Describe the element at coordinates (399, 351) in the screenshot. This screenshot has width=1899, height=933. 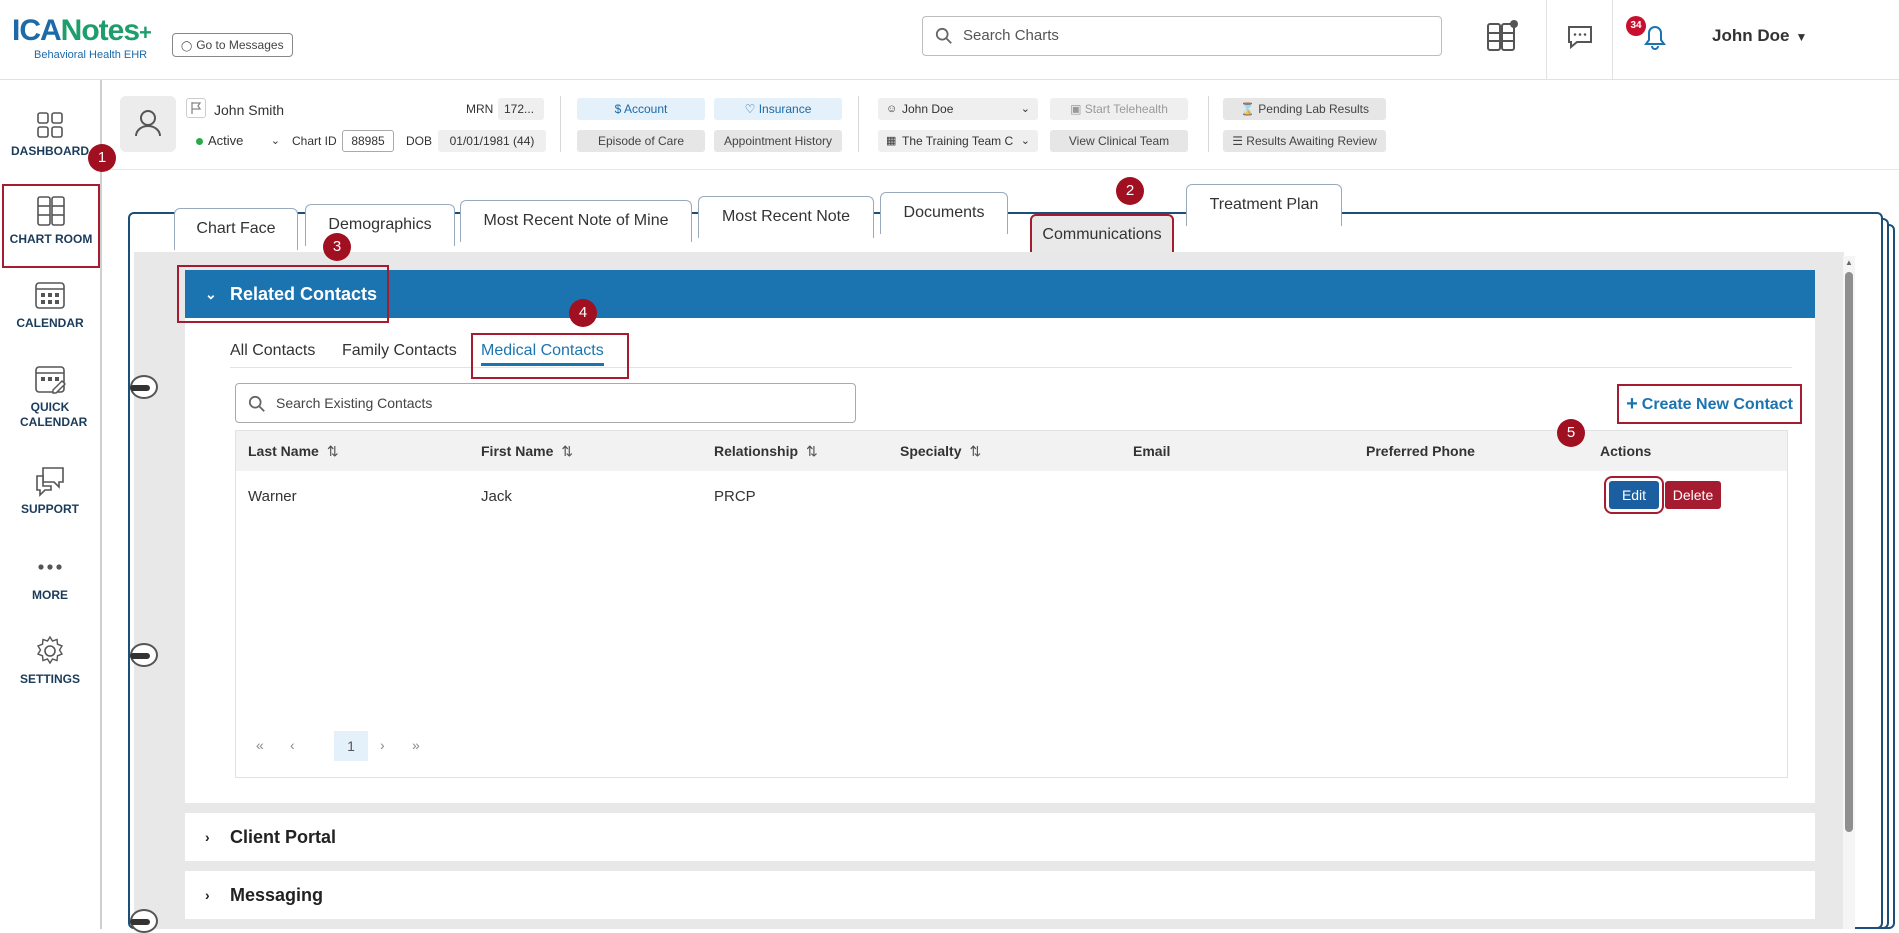
I see `subtab-family-contacts: Family Contacts` at that location.